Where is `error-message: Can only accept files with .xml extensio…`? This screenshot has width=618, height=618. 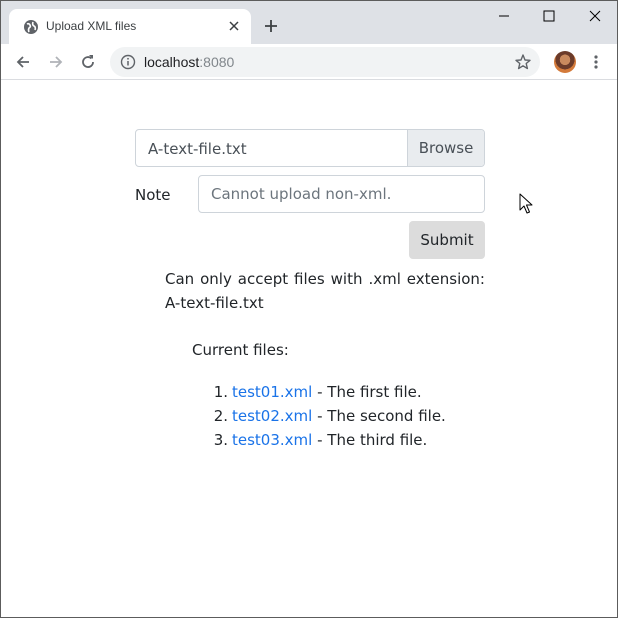 error-message: Can only accept files with .xml extensio… is located at coordinates (325, 291).